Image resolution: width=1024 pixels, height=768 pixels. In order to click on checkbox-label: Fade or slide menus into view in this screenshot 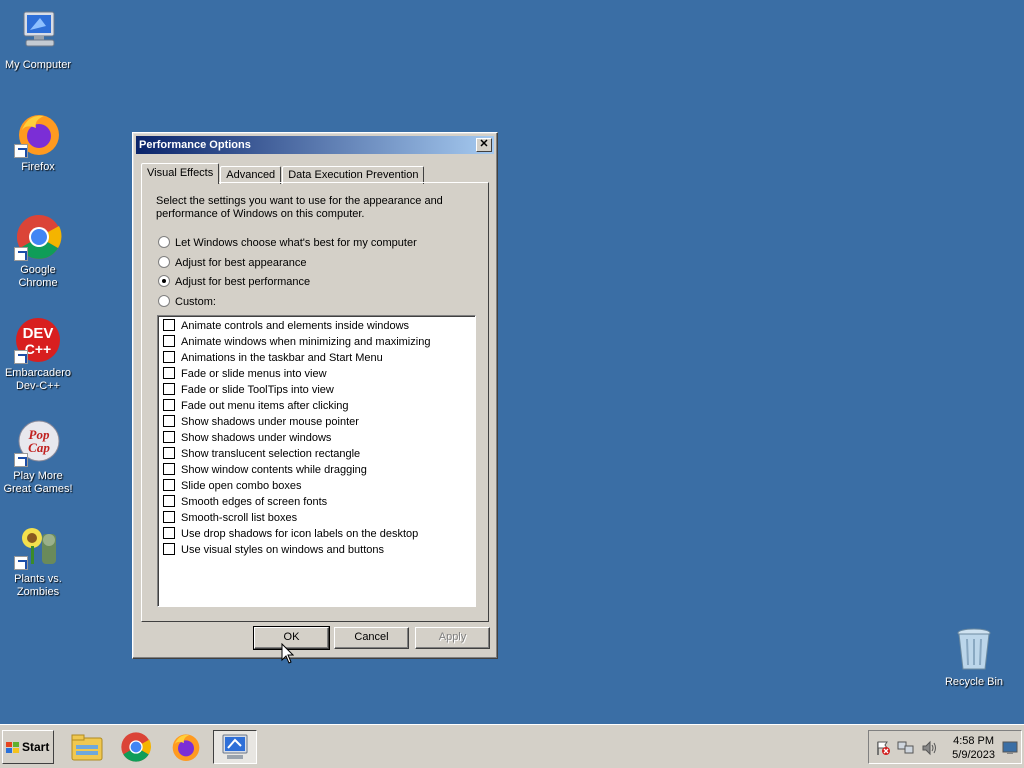, I will do `click(254, 374)`.